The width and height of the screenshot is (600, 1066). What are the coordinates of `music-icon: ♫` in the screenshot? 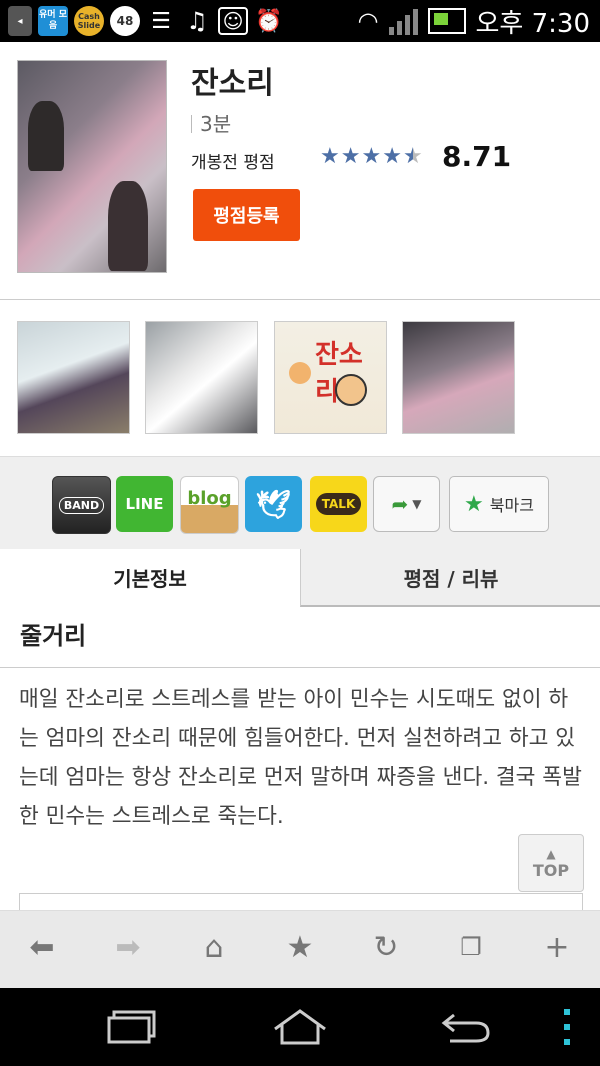 It's located at (197, 21).